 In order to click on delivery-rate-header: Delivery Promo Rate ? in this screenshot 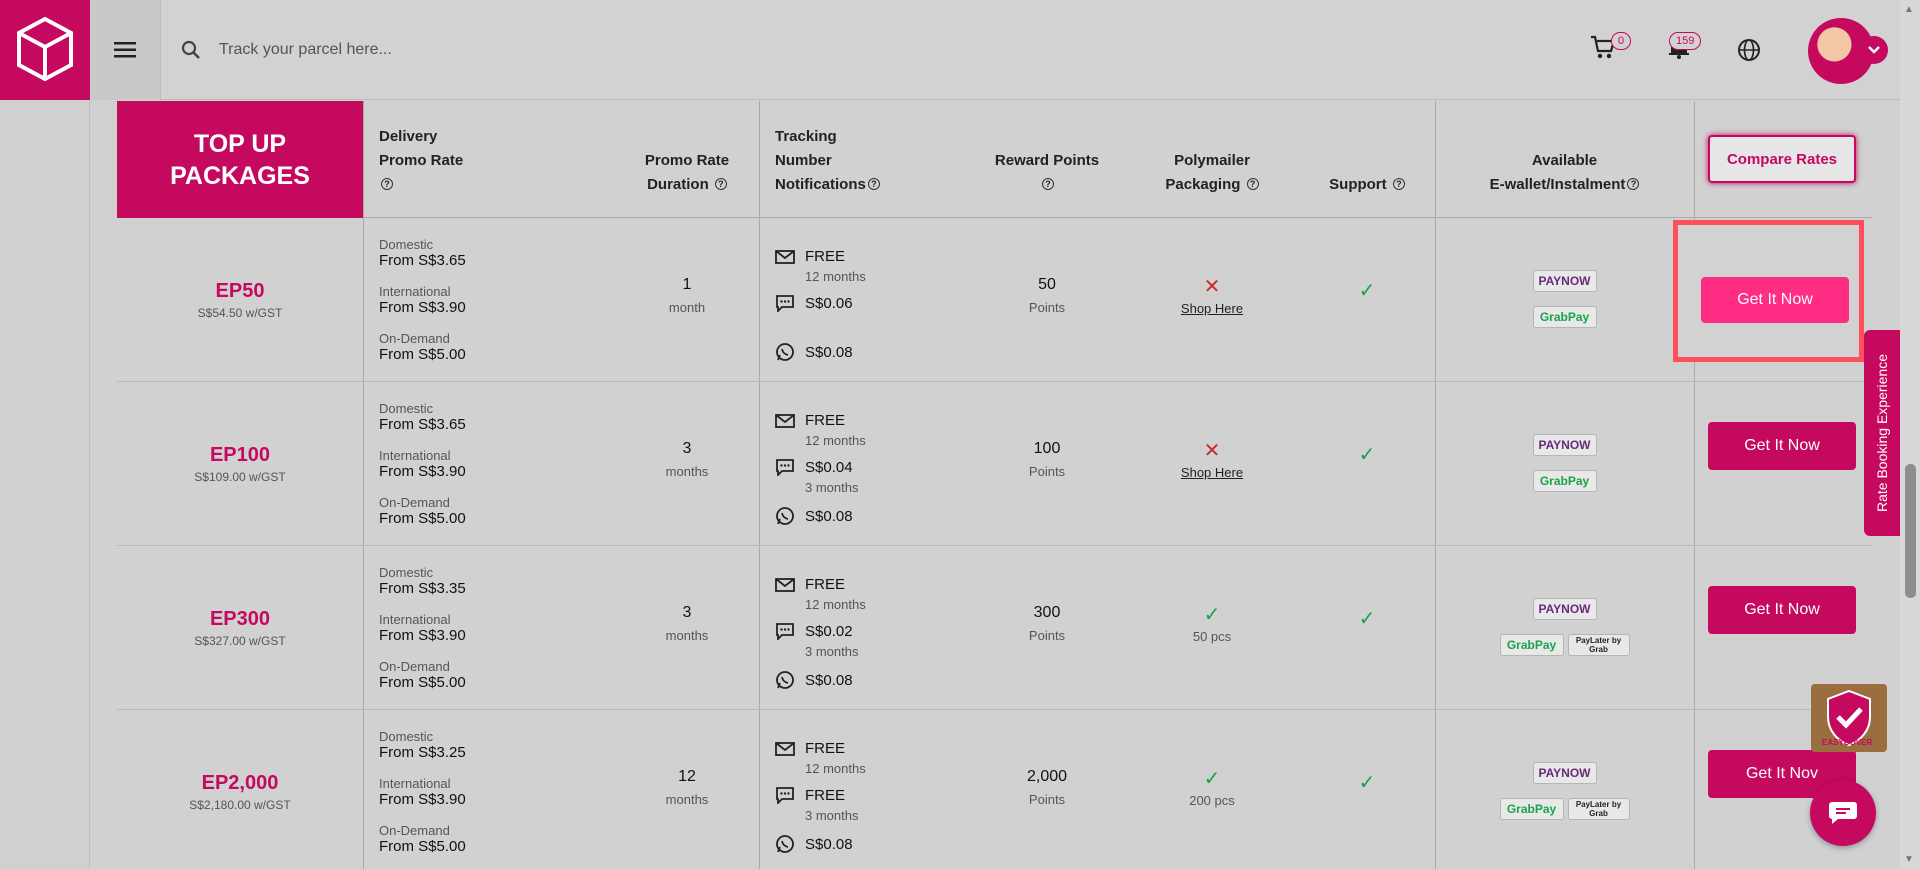, I will do `click(421, 159)`.